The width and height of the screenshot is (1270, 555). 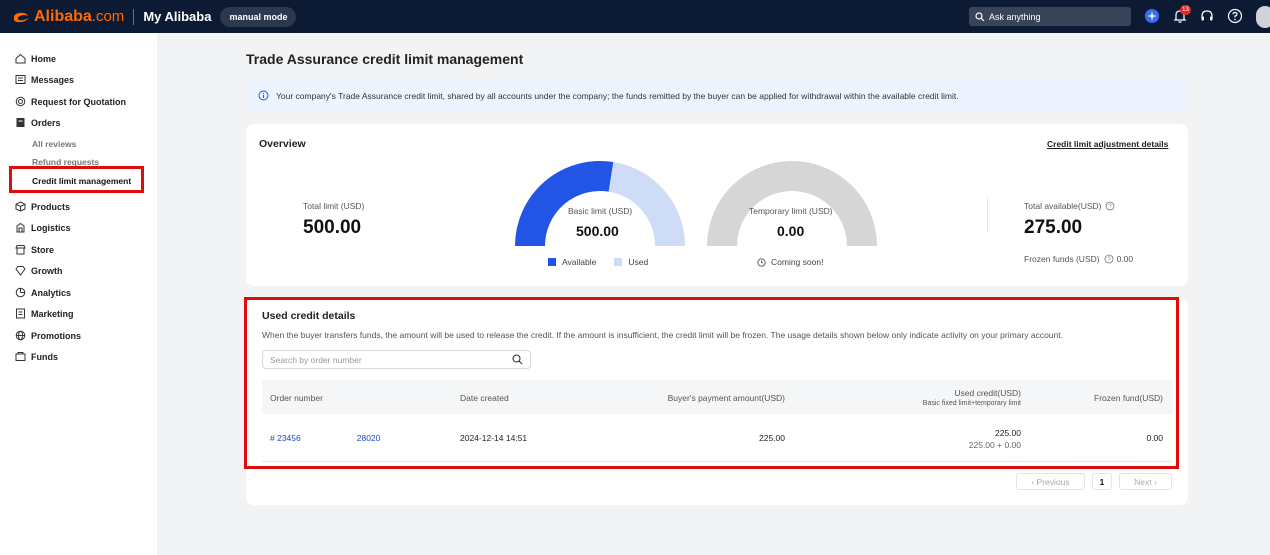 What do you see at coordinates (44, 356) in the screenshot?
I see `sidebar-item-label: Funds` at bounding box center [44, 356].